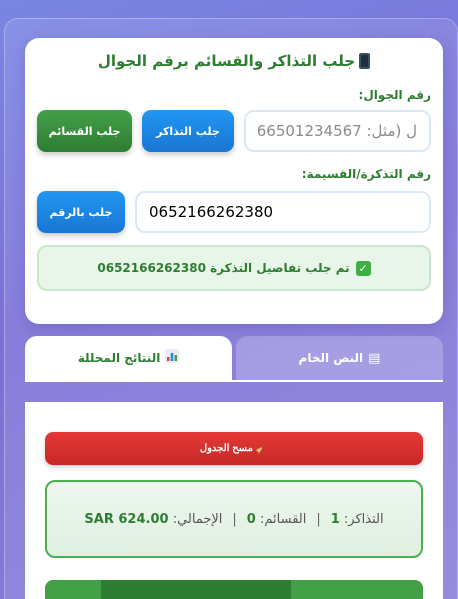 The height and width of the screenshot is (599, 458). What do you see at coordinates (394, 95) in the screenshot?
I see `phone-label: رقم الجوال:` at bounding box center [394, 95].